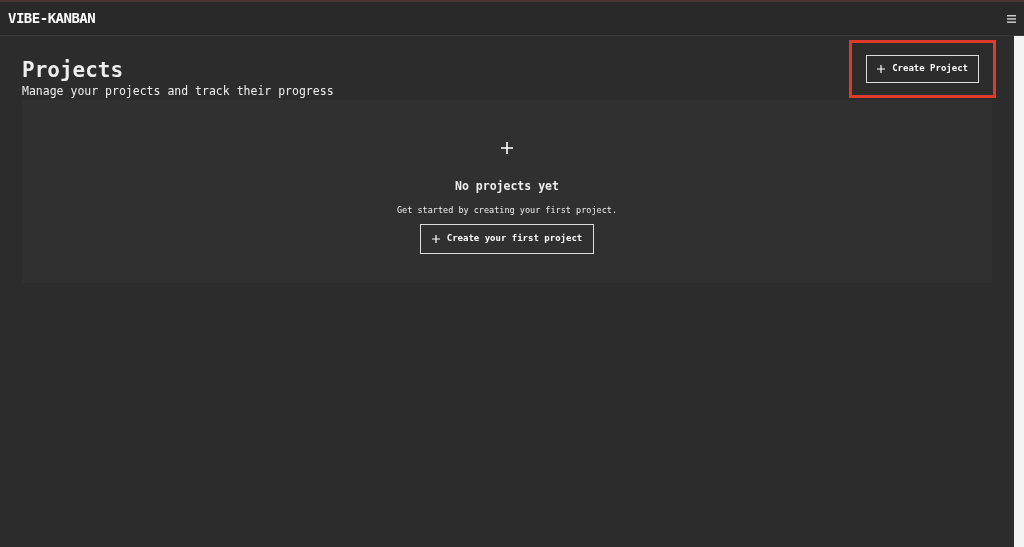  What do you see at coordinates (507, 210) in the screenshot?
I see `empty-message: Get started by creating your first project.` at bounding box center [507, 210].